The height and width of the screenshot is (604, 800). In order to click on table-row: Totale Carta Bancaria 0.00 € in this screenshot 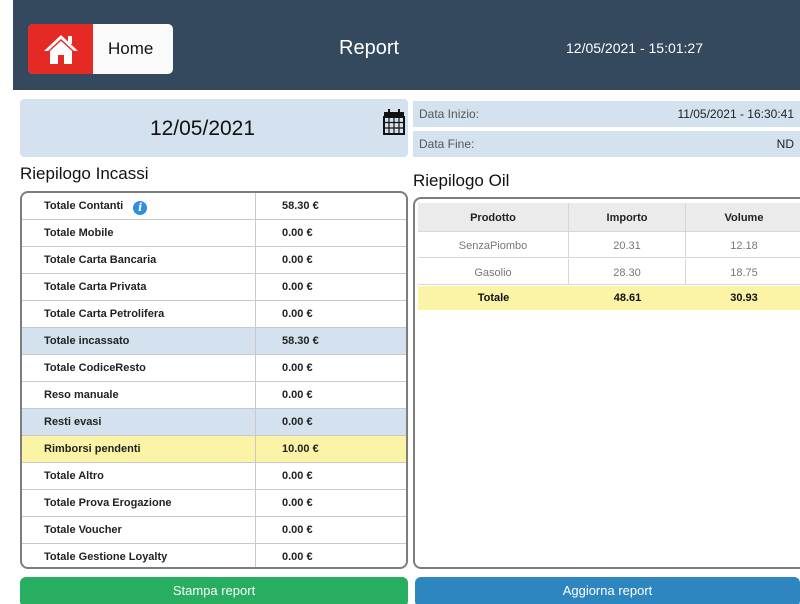, I will do `click(214, 260)`.